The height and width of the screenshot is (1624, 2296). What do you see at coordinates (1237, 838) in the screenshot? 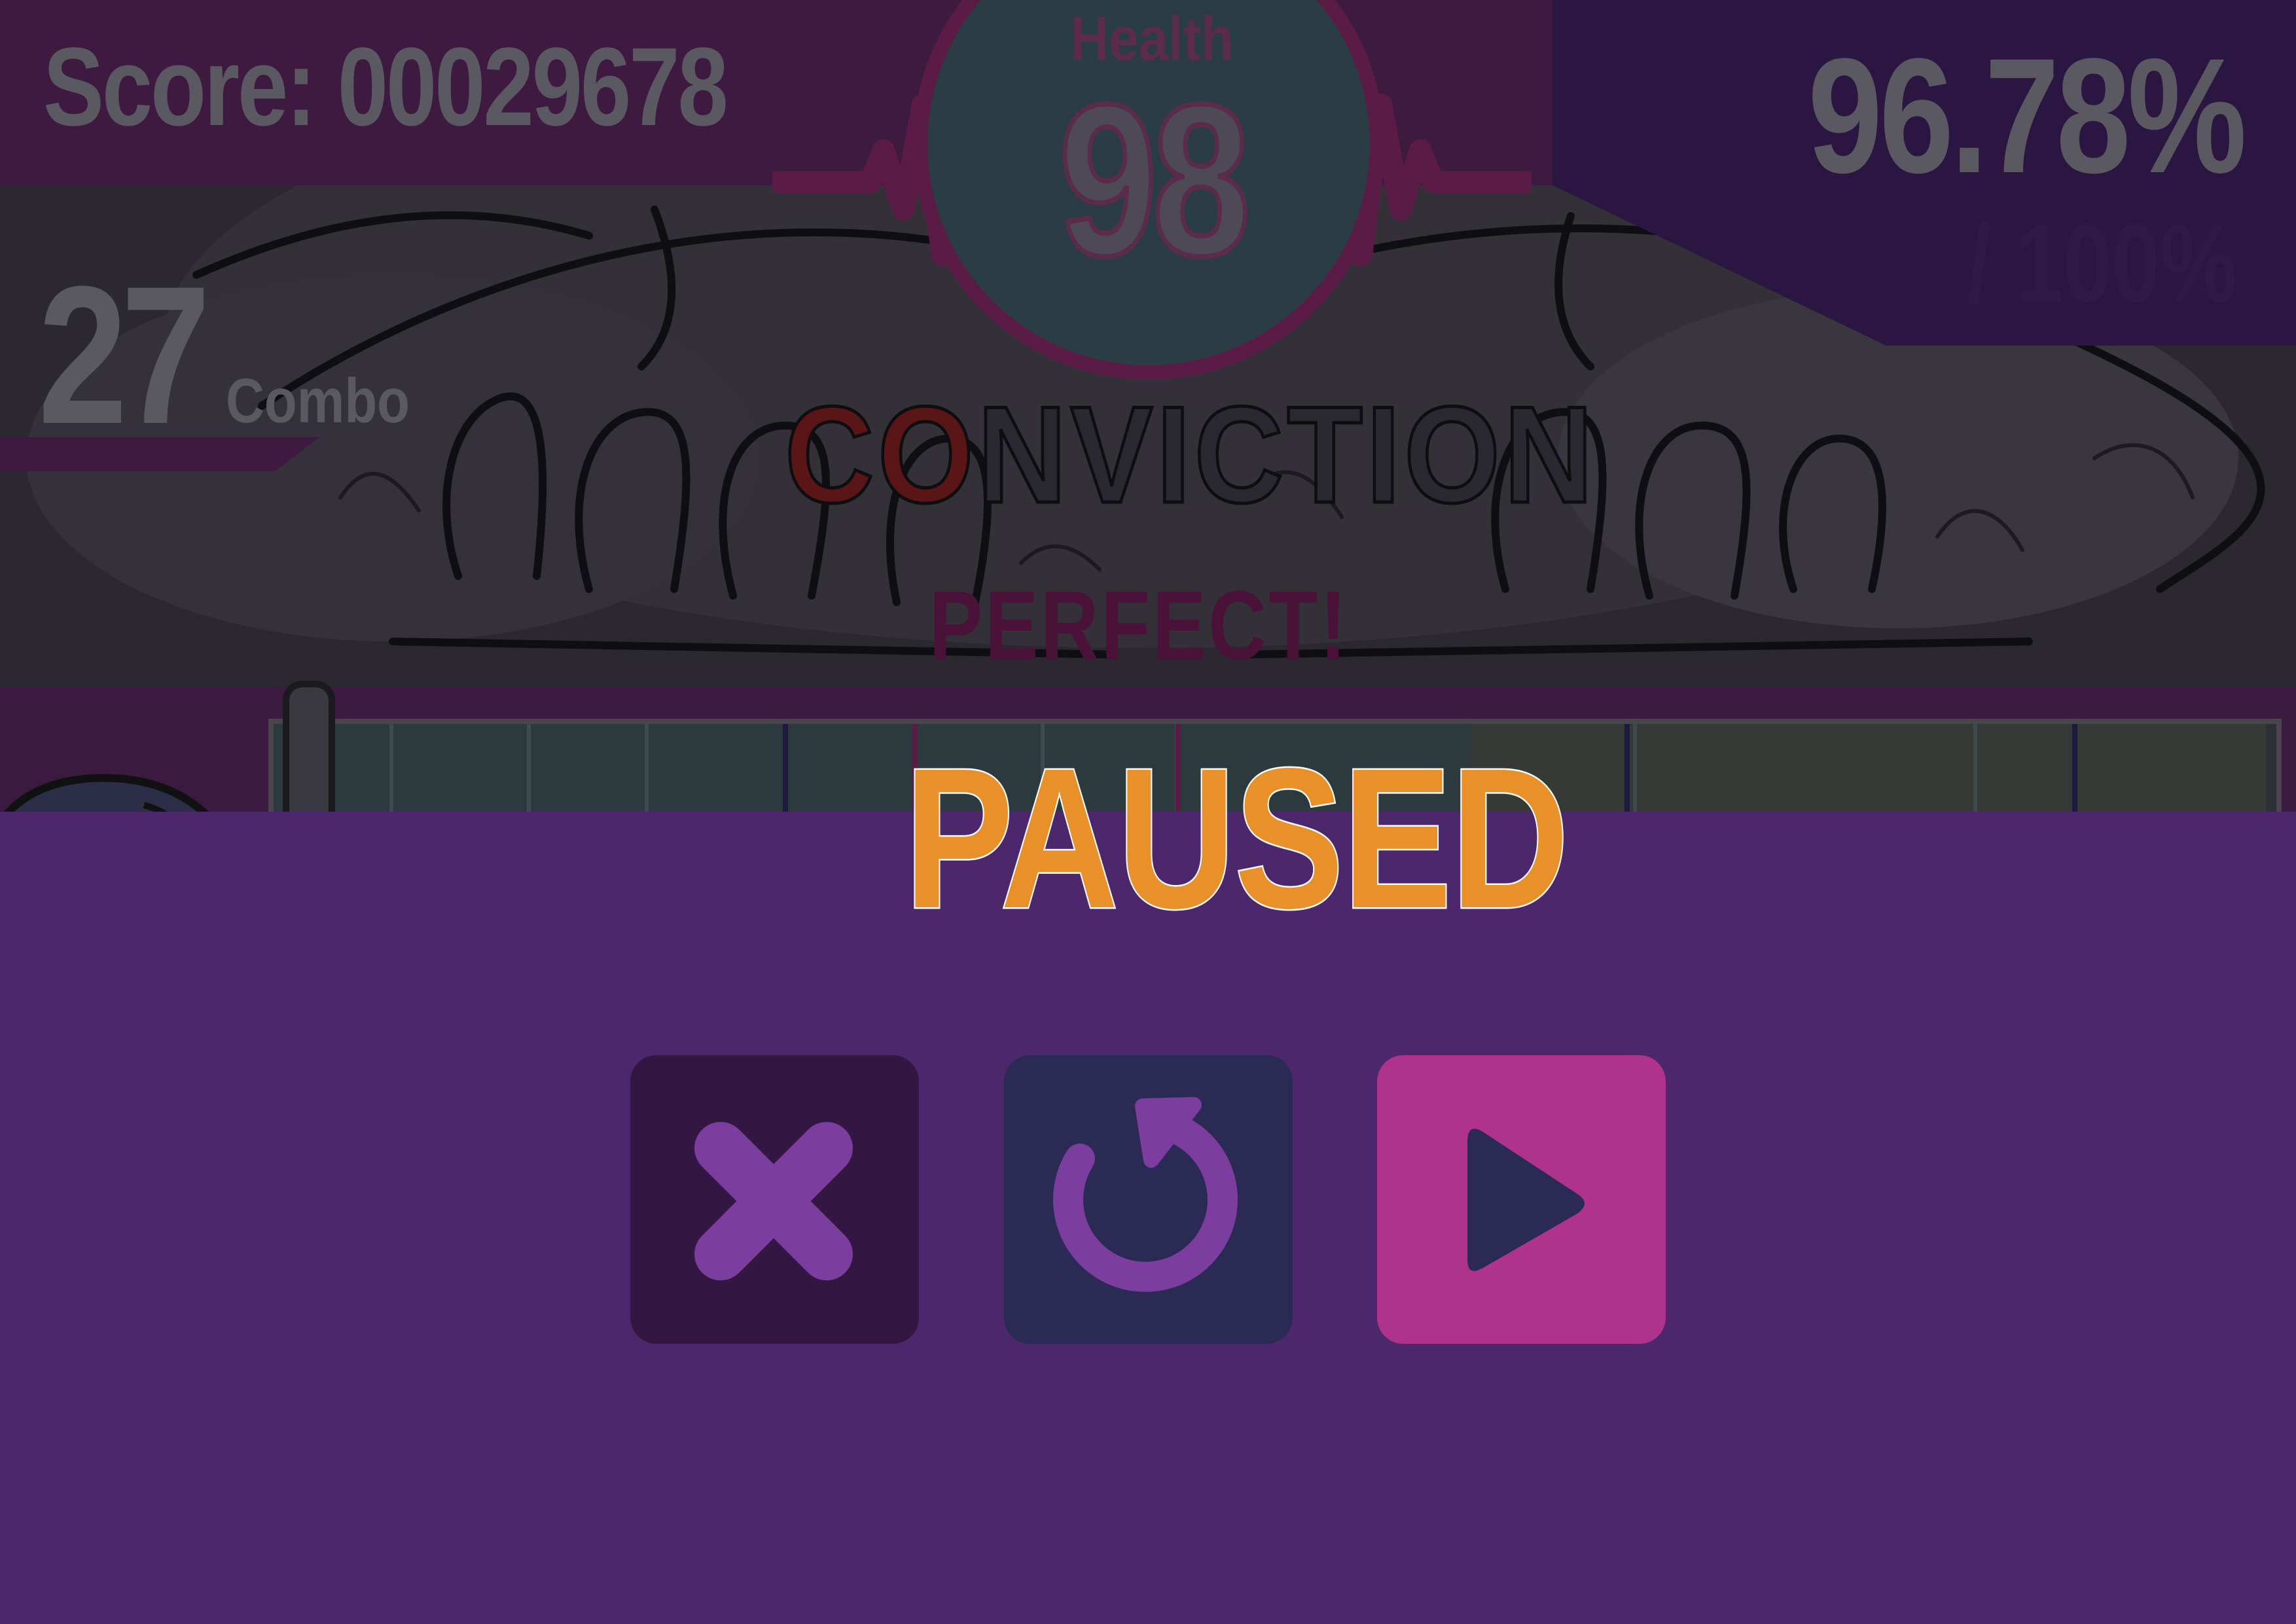
I see `paused-title: PAUSED` at bounding box center [1237, 838].